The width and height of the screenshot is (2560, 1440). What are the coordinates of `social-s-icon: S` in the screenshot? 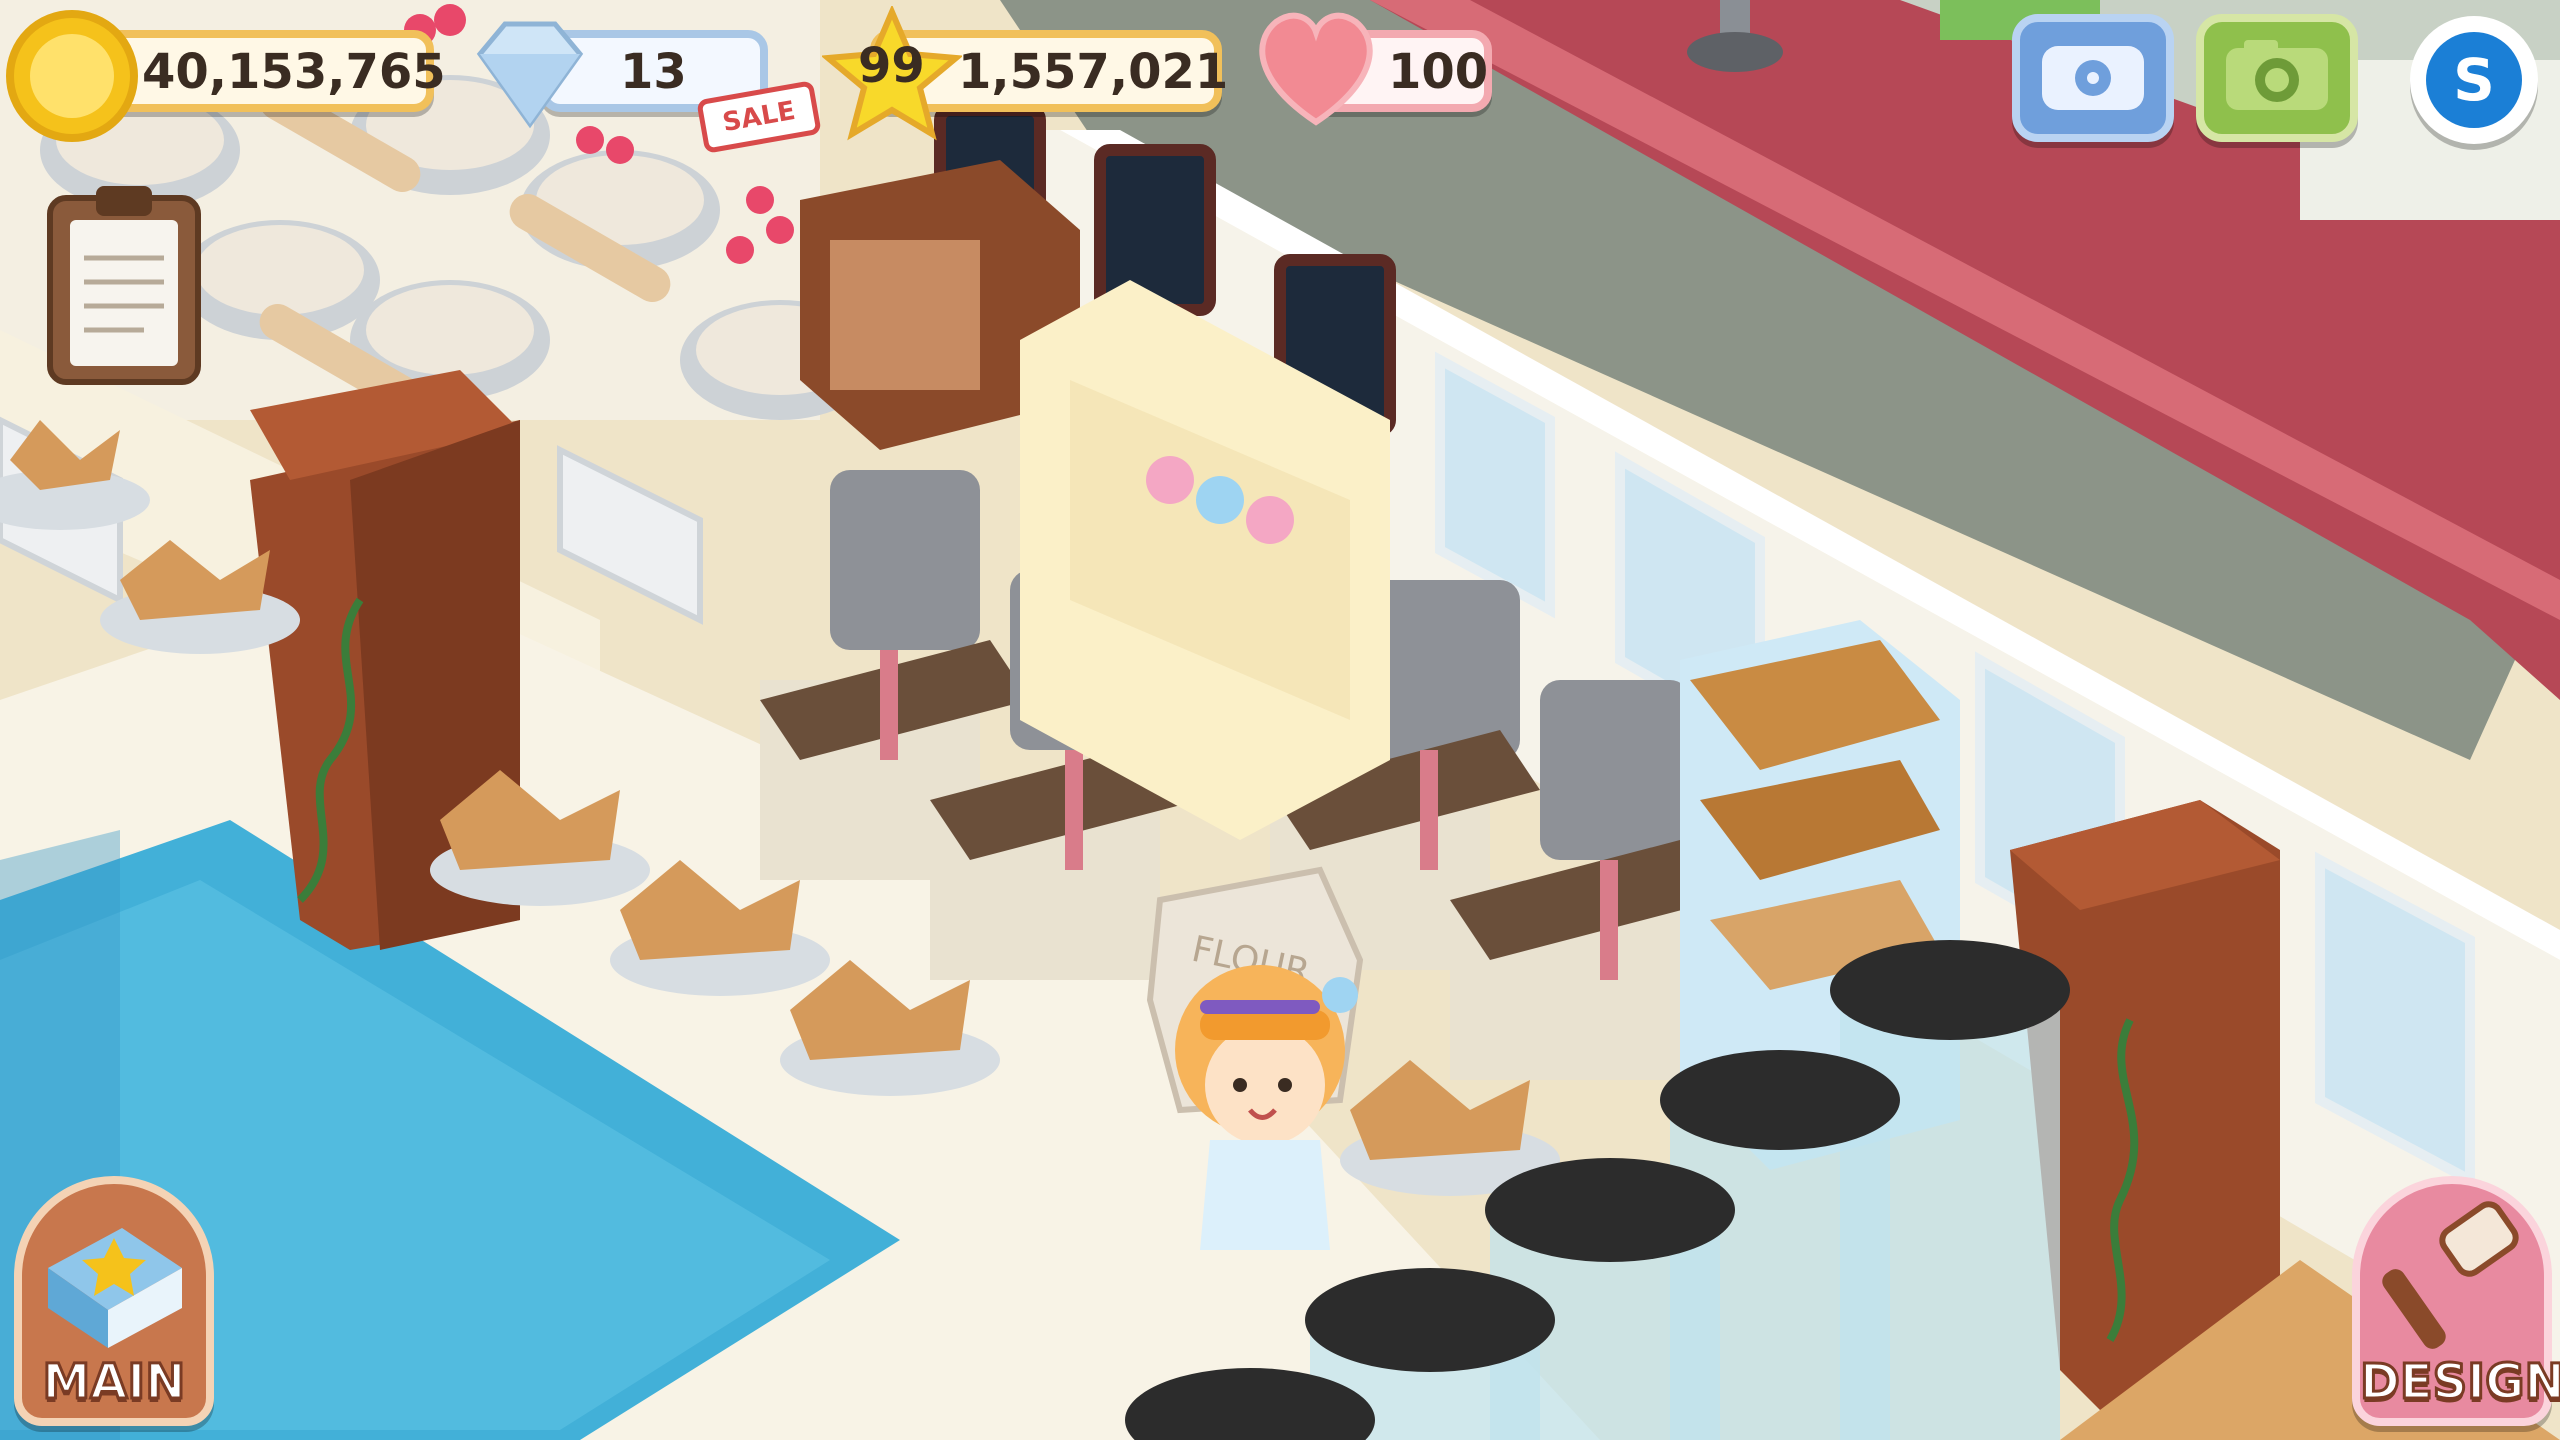 It's located at (2474, 80).